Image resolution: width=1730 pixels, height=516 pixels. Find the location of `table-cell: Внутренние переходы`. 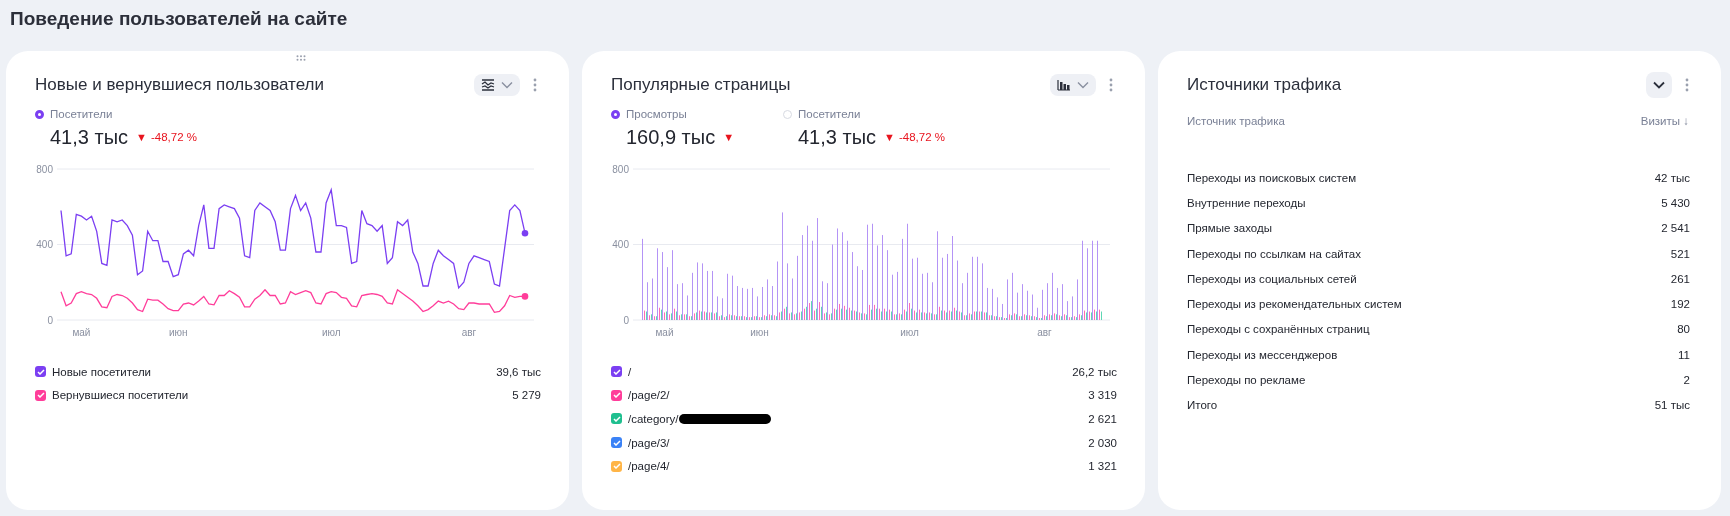

table-cell: Внутренние переходы is located at coordinates (1246, 202).